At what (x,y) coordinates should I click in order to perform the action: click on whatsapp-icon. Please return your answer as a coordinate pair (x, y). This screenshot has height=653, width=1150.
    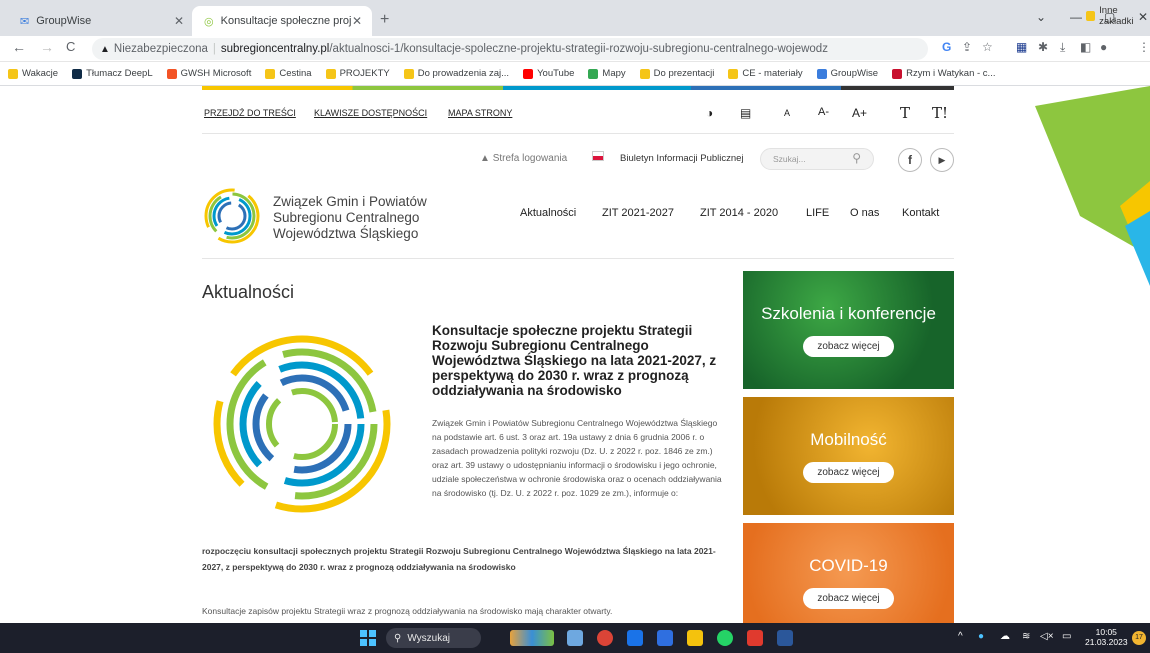
    Looking at the image, I should click on (725, 638).